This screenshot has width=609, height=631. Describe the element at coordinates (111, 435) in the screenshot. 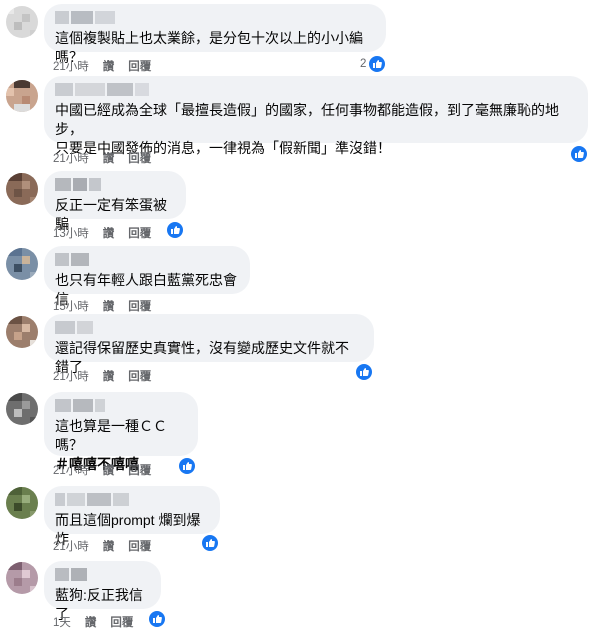

I see `comment-text: 這也算是一種ＣＣ嗎？` at that location.